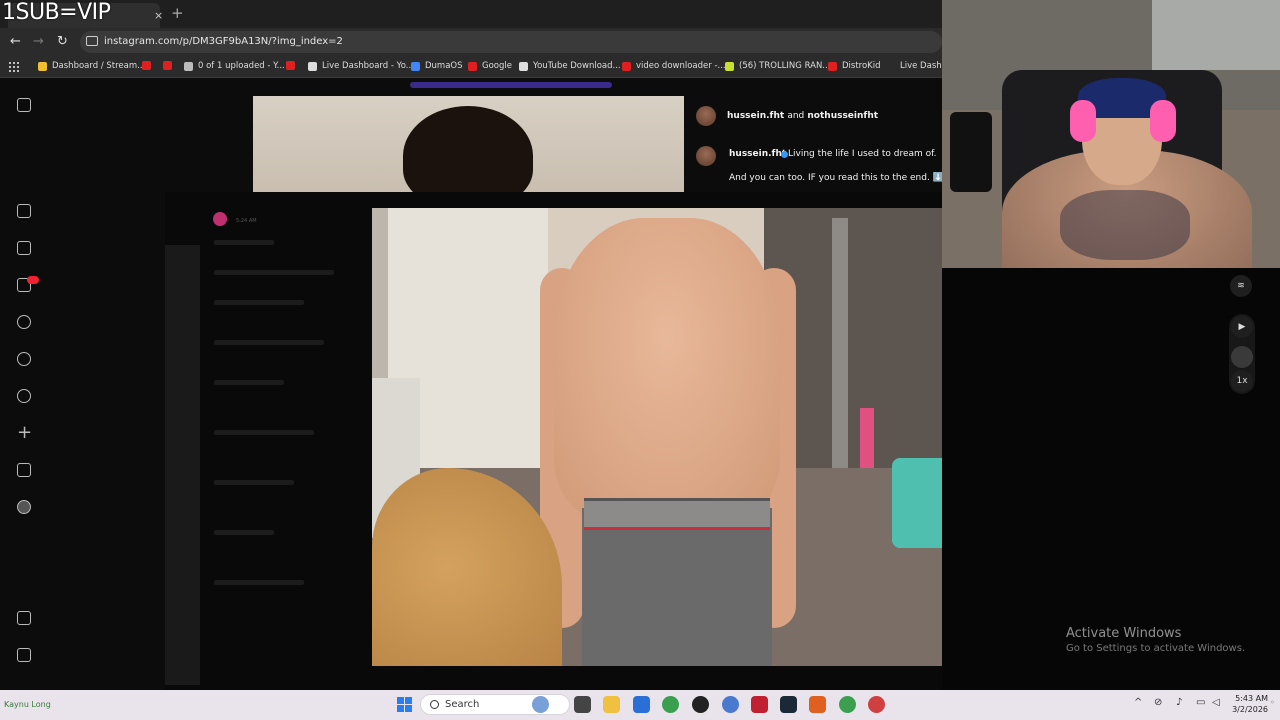 This screenshot has width=1280, height=720. What do you see at coordinates (971, 152) in the screenshot?
I see `webcam-supplement-tub` at bounding box center [971, 152].